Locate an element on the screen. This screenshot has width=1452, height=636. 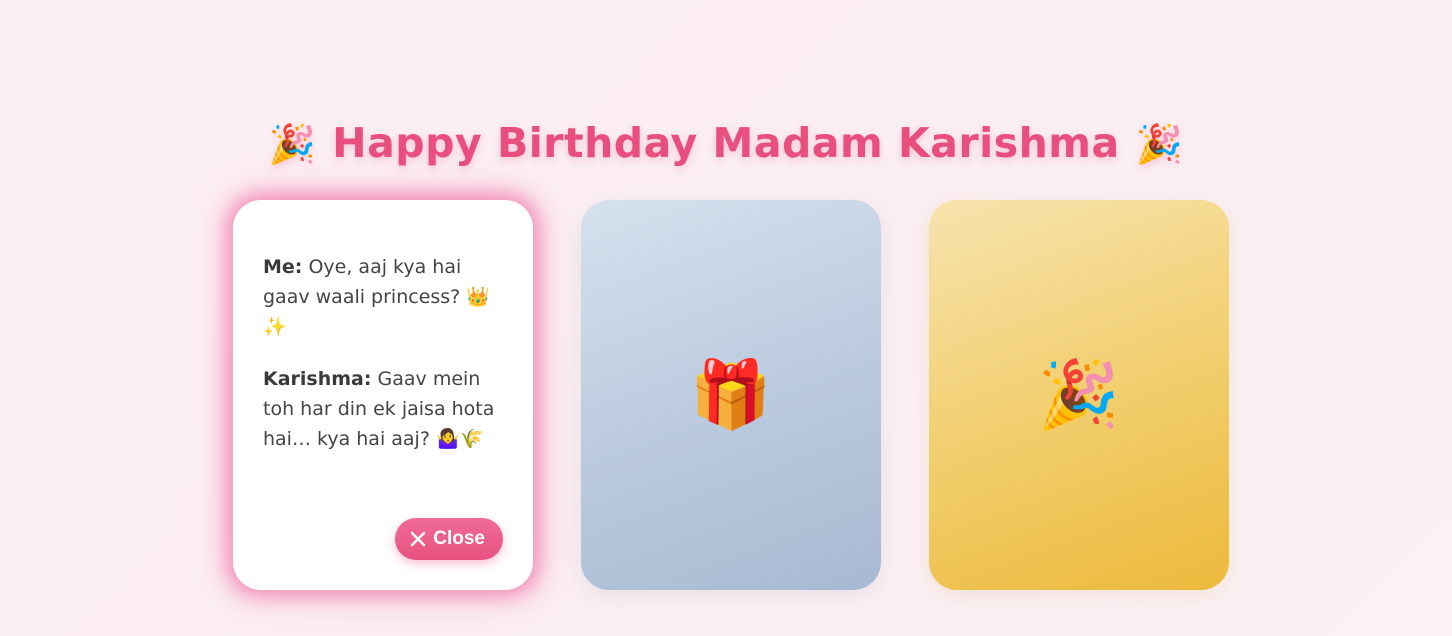
gift-icon: 🎁 is located at coordinates (731, 394).